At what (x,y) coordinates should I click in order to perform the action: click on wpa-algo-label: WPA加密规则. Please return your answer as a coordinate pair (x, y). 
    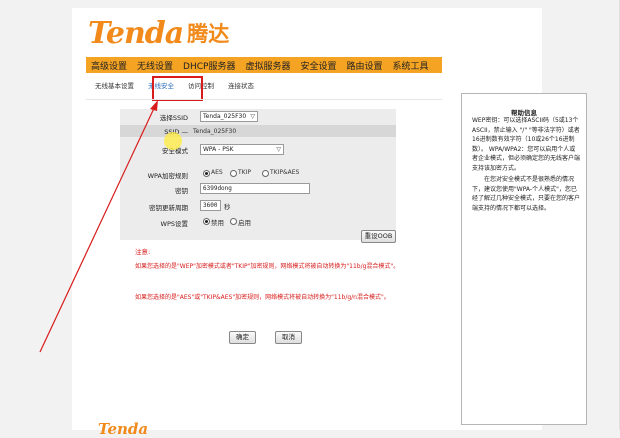
    Looking at the image, I should click on (167, 176).